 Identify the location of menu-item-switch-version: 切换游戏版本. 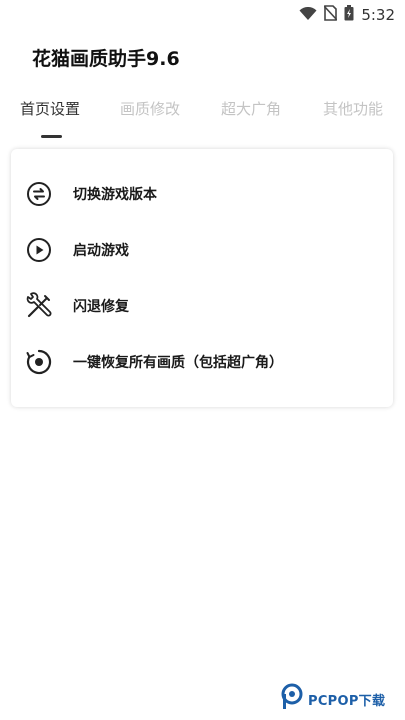
(202, 194).